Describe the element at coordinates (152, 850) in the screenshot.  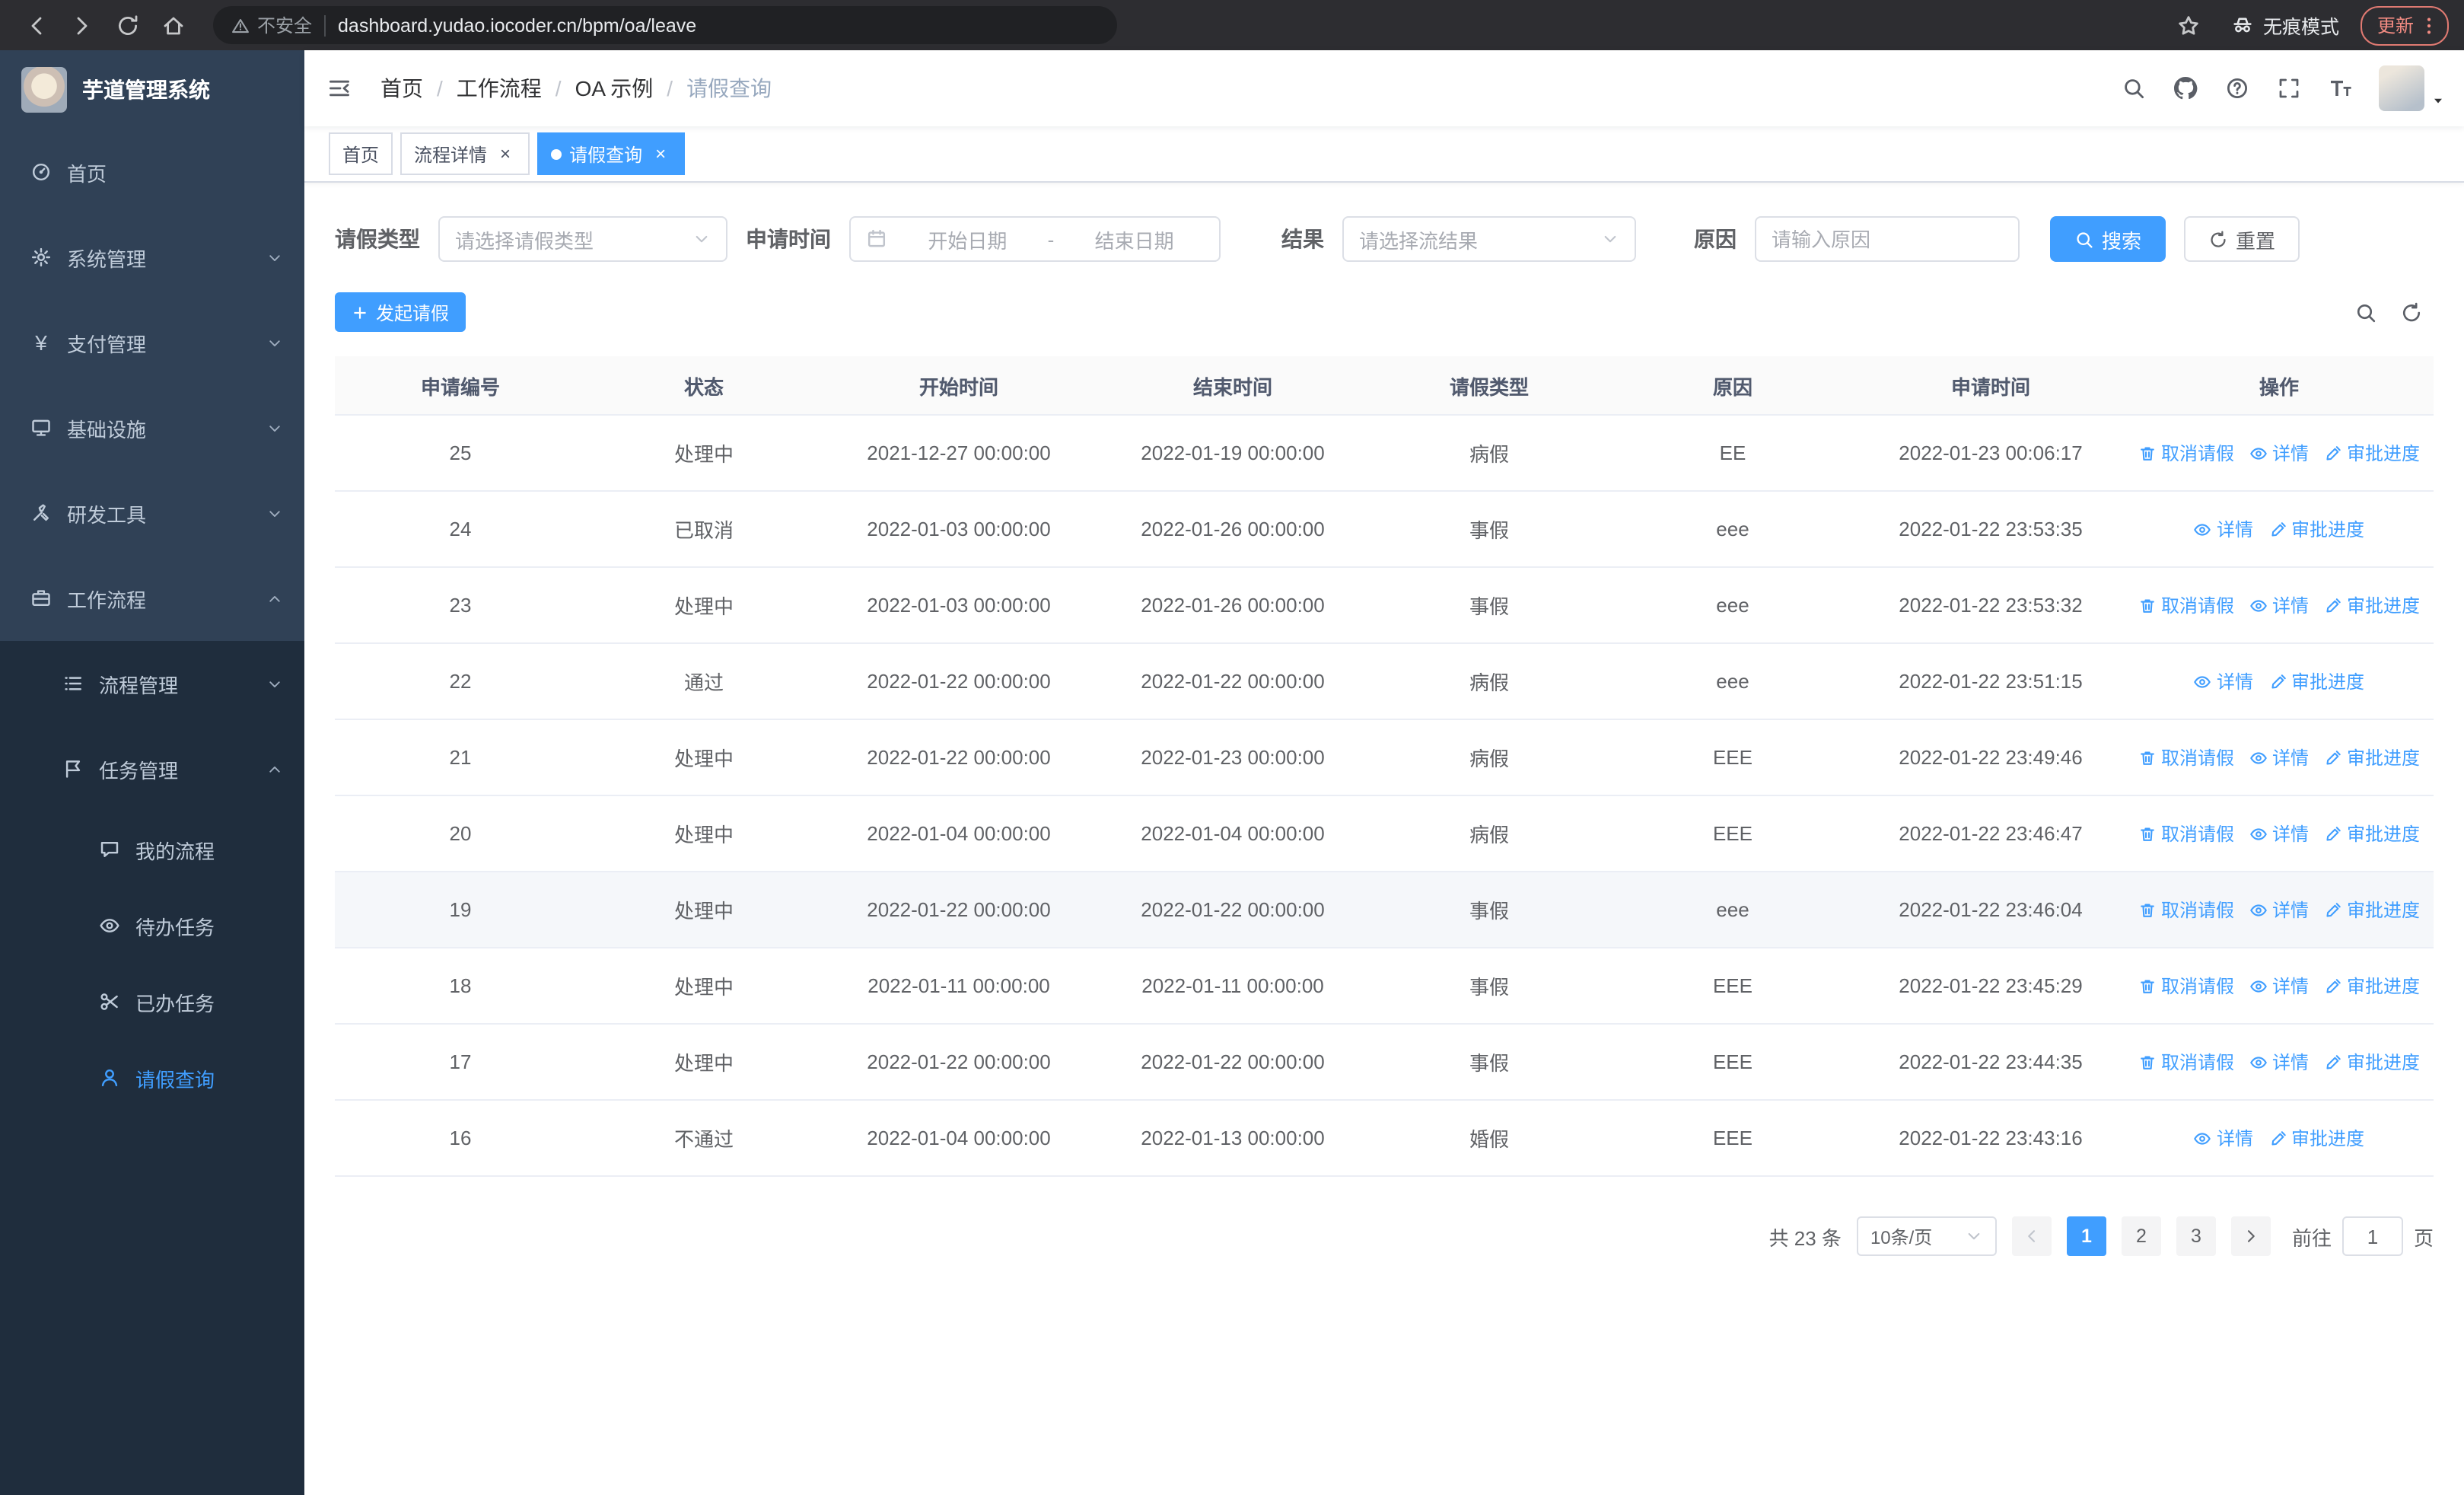
I see `sidebar-item-my-process: 我的流程` at that location.